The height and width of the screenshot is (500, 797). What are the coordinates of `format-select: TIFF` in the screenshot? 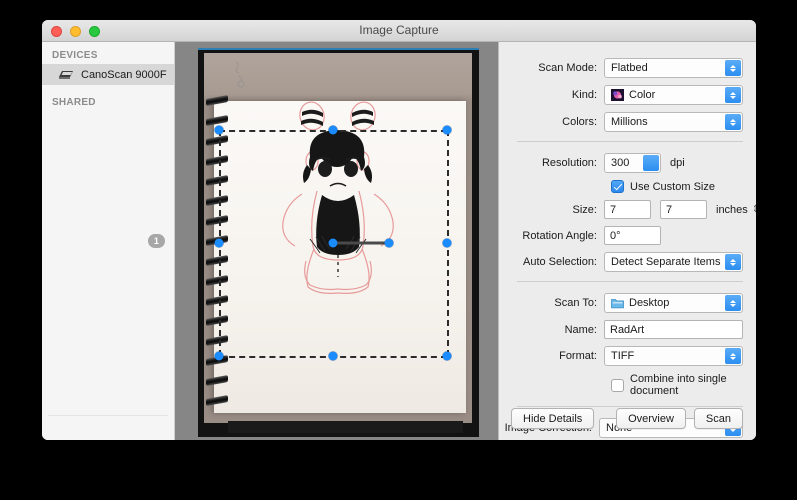 It's located at (673, 356).